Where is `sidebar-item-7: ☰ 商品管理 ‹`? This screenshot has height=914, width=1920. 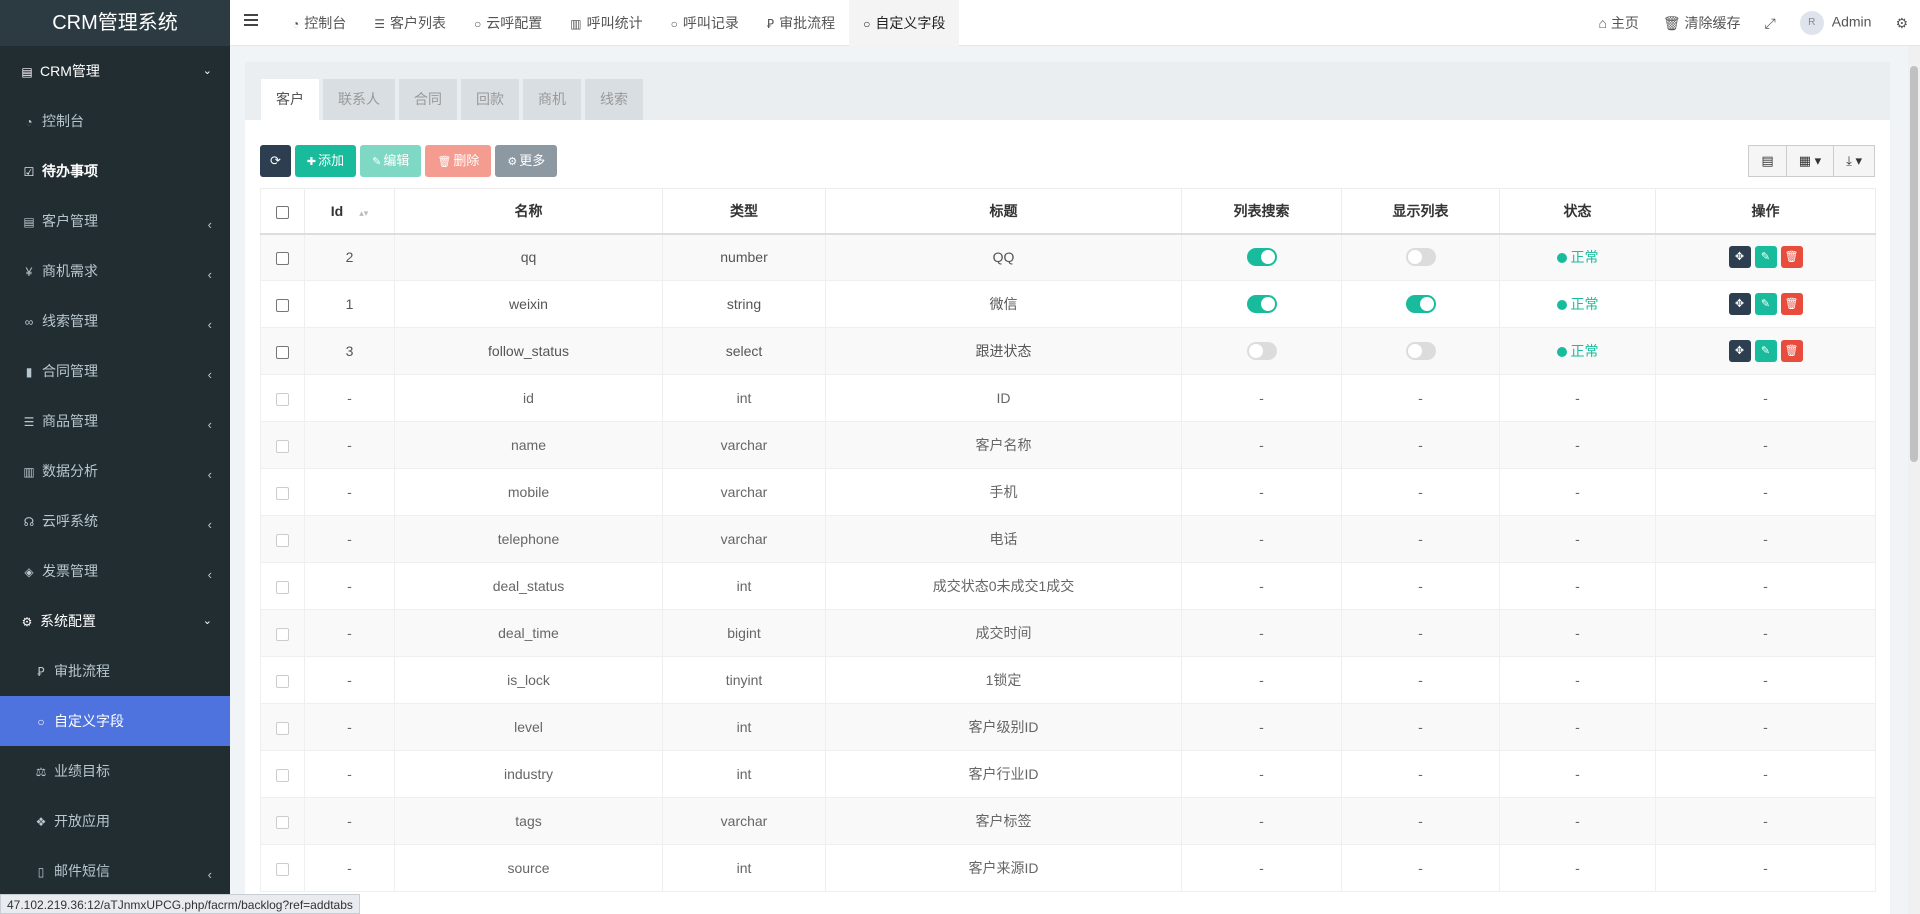
sidebar-item-7: ☰ 商品管理 ‹ is located at coordinates (115, 421).